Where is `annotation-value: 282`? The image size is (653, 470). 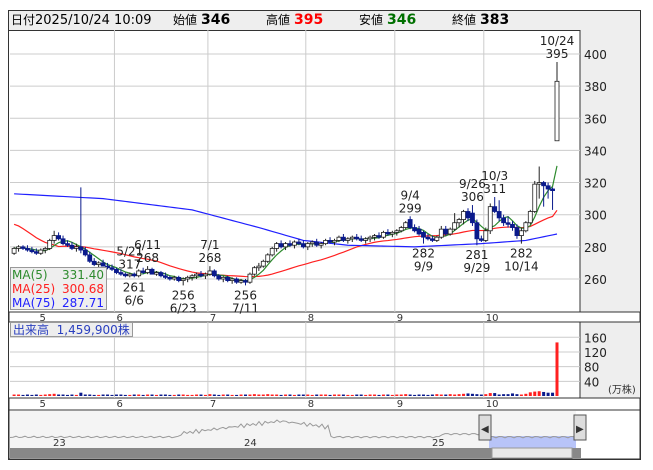
annotation-value: 282 is located at coordinates (423, 254).